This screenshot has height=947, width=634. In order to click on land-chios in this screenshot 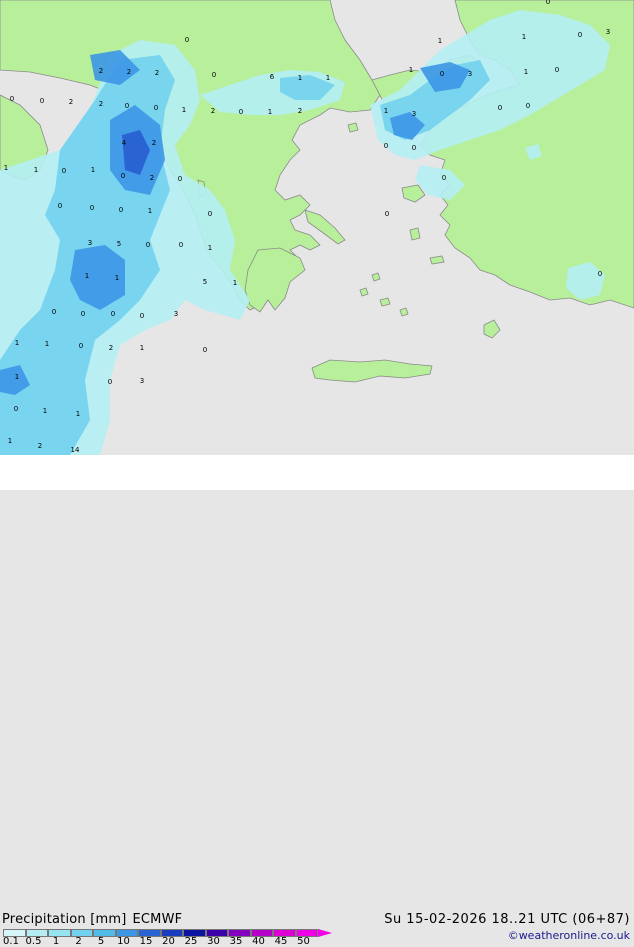, I will do `click(415, 234)`.